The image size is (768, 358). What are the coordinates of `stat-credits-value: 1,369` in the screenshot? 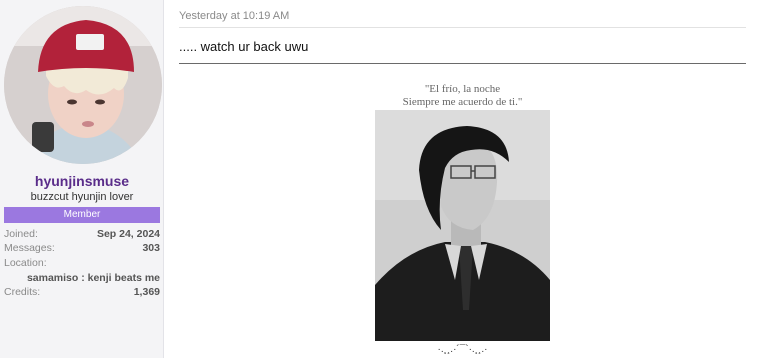 It's located at (146, 292).